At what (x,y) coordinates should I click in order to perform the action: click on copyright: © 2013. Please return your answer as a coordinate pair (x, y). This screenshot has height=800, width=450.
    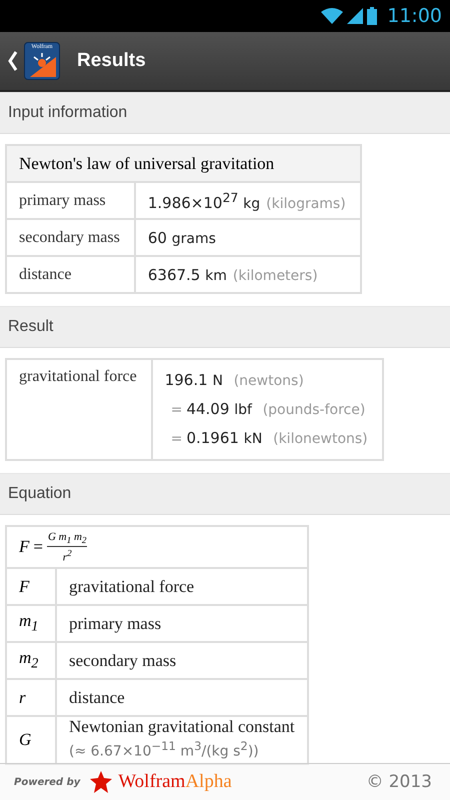
    Looking at the image, I should click on (399, 782).